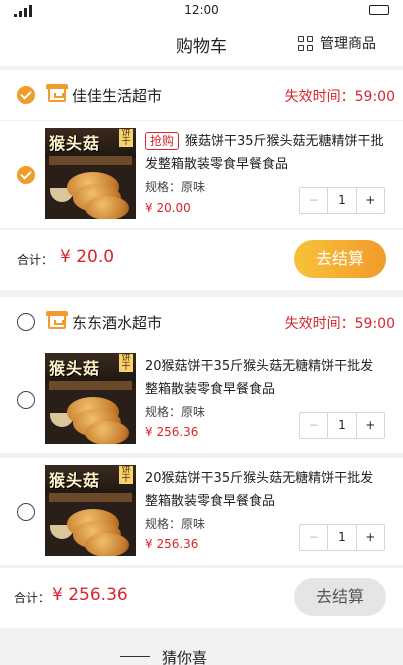  I want to click on store-total-bar: 合计： ¥ 20.0 去结算, so click(201, 260).